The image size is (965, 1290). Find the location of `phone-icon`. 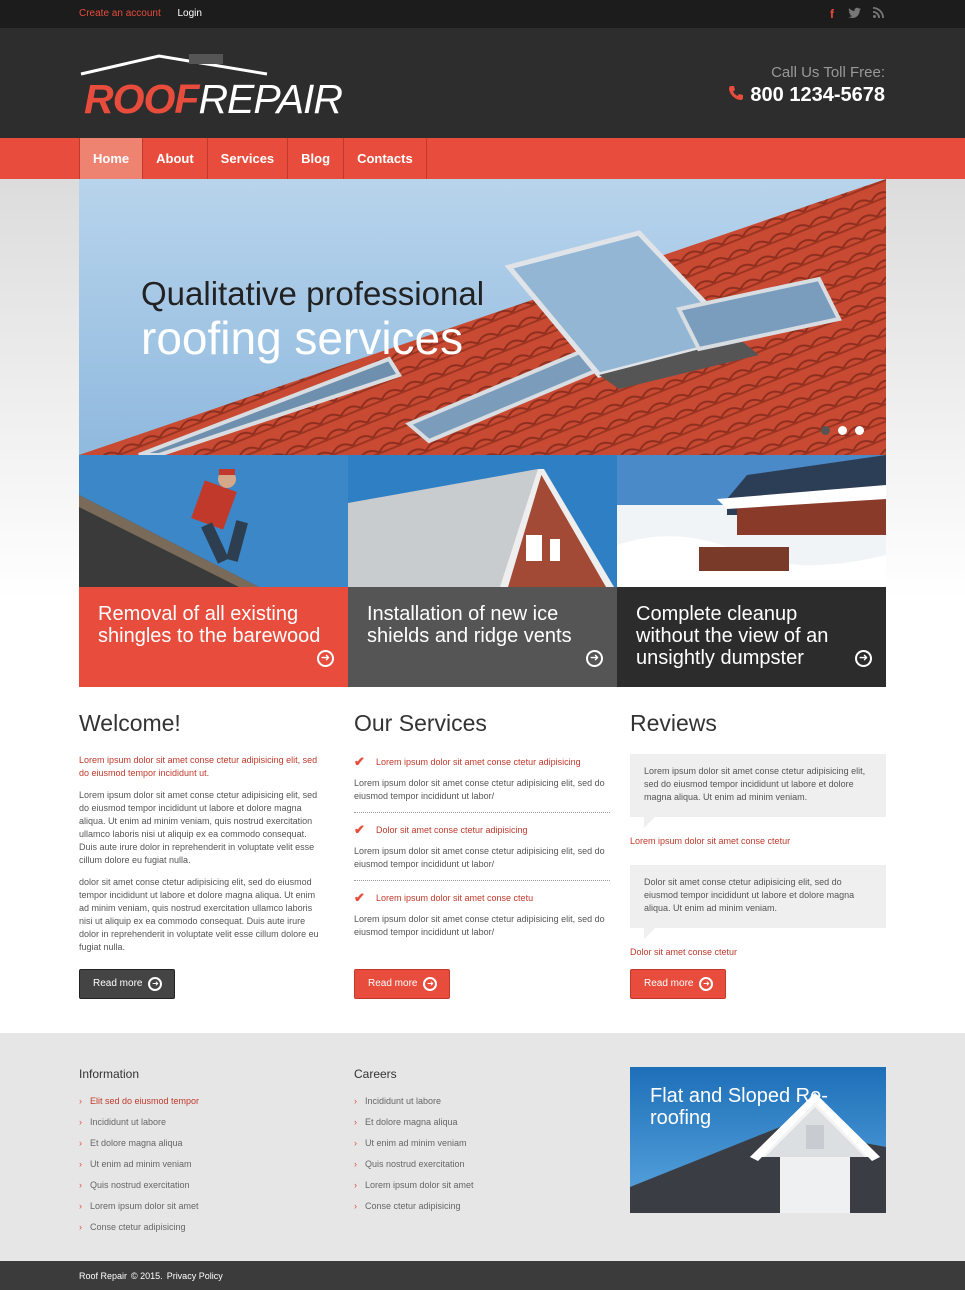

phone-icon is located at coordinates (736, 95).